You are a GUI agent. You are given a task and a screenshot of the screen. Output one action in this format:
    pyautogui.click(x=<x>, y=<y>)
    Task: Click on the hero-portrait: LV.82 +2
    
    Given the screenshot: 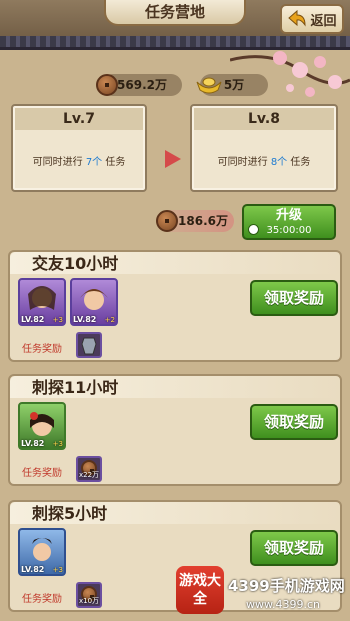 What is the action you would take?
    pyautogui.click(x=94, y=302)
    